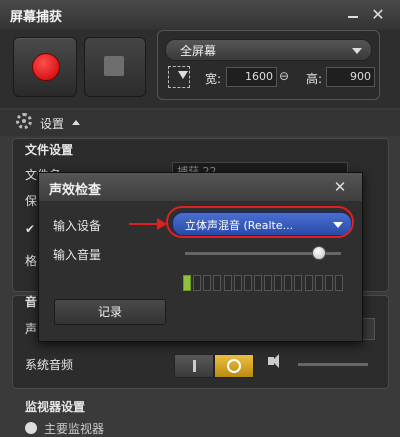 The image size is (400, 437). Describe the element at coordinates (49, 150) in the screenshot. I see `file-settings-header: 文件设置` at that location.